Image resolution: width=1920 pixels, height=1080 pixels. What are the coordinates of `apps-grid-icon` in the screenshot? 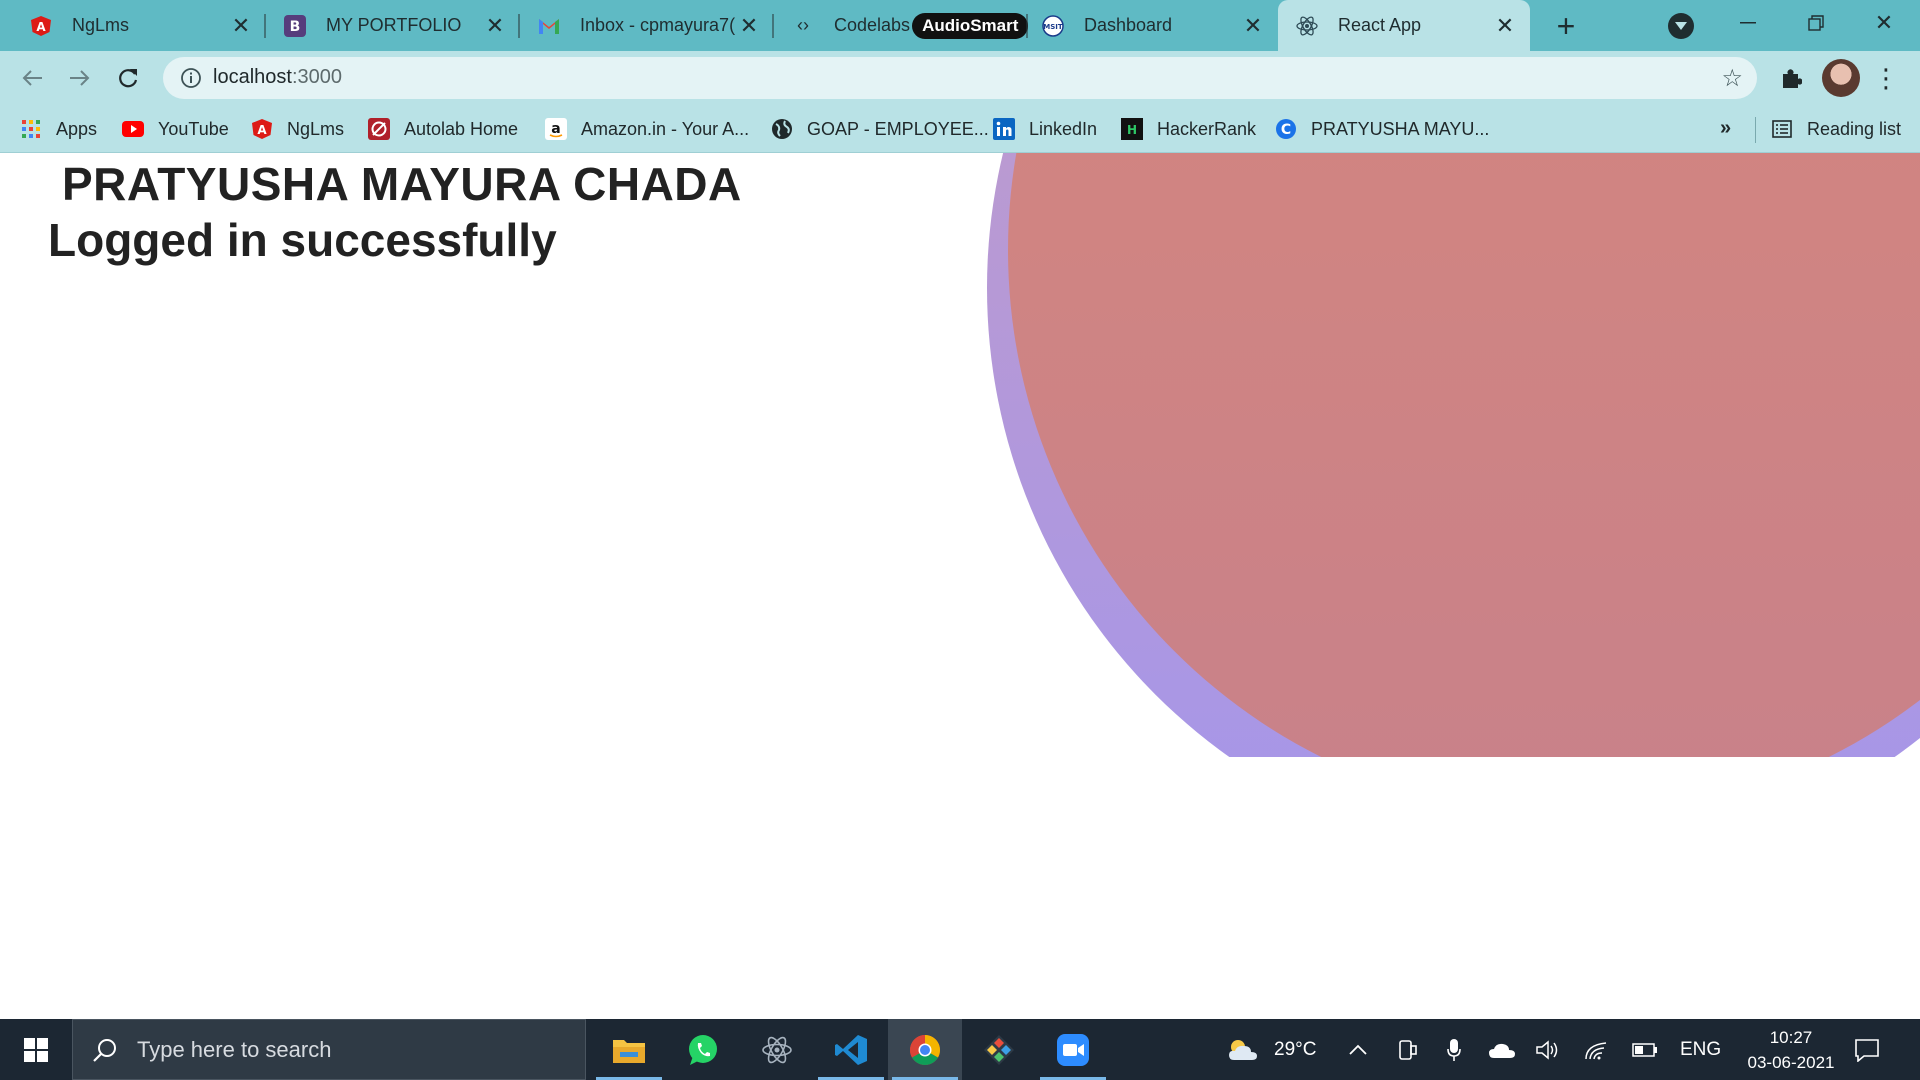 It's located at (31, 129).